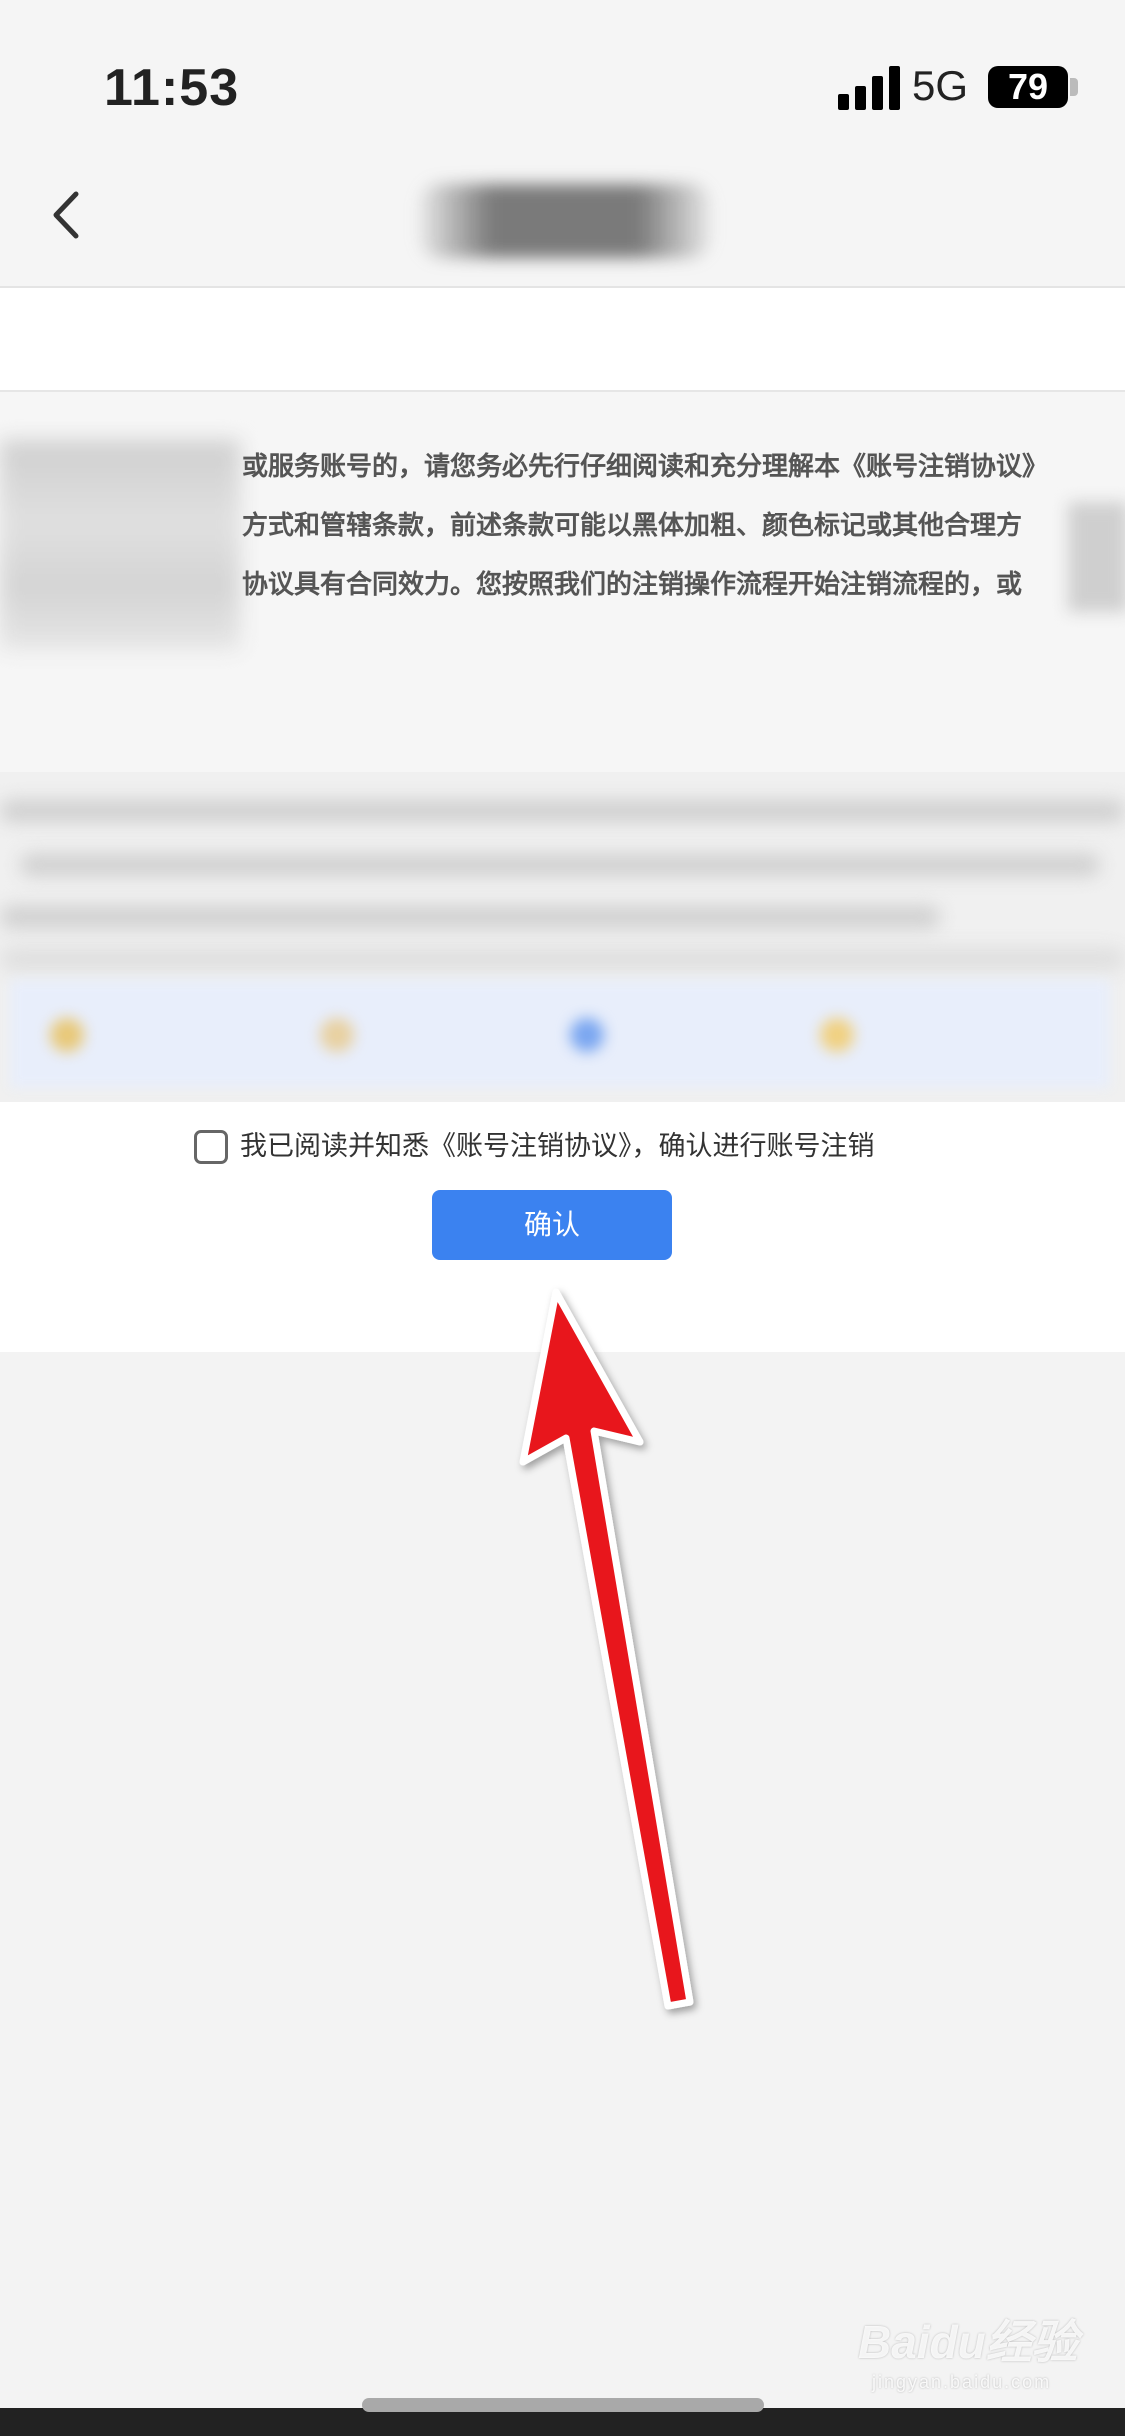 This screenshot has height=2436, width=1125. Describe the element at coordinates (172, 88) in the screenshot. I see `status-time: 11:53` at that location.